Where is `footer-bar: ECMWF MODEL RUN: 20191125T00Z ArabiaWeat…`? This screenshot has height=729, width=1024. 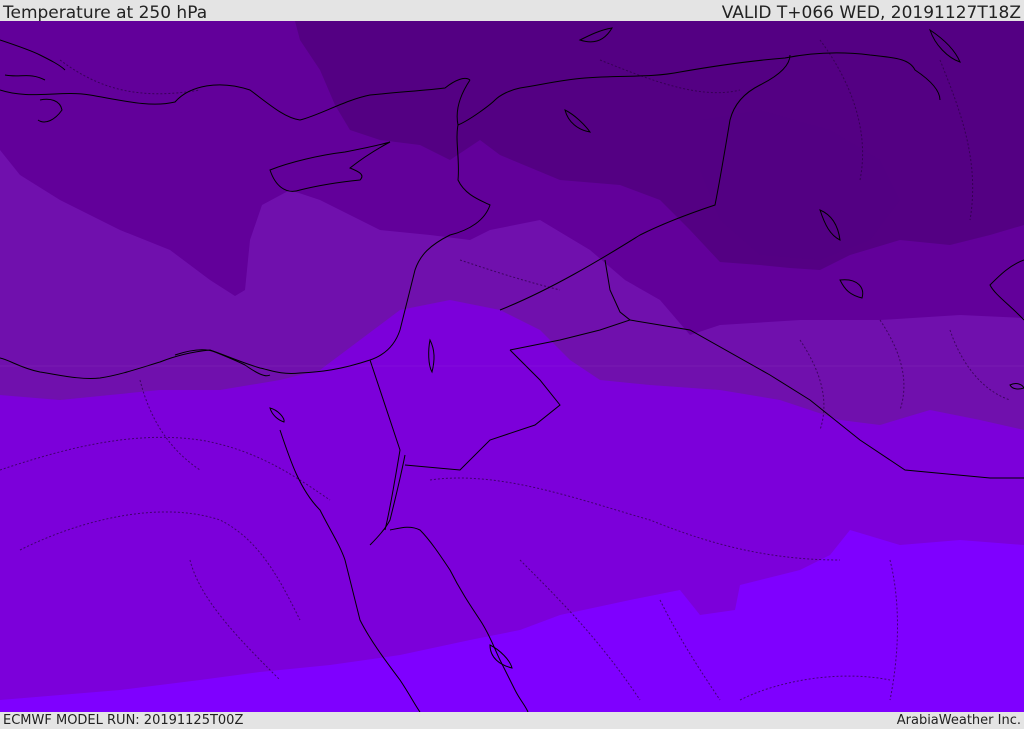
footer-bar: ECMWF MODEL RUN: 20191125T00Z ArabiaWeat… is located at coordinates (512, 720).